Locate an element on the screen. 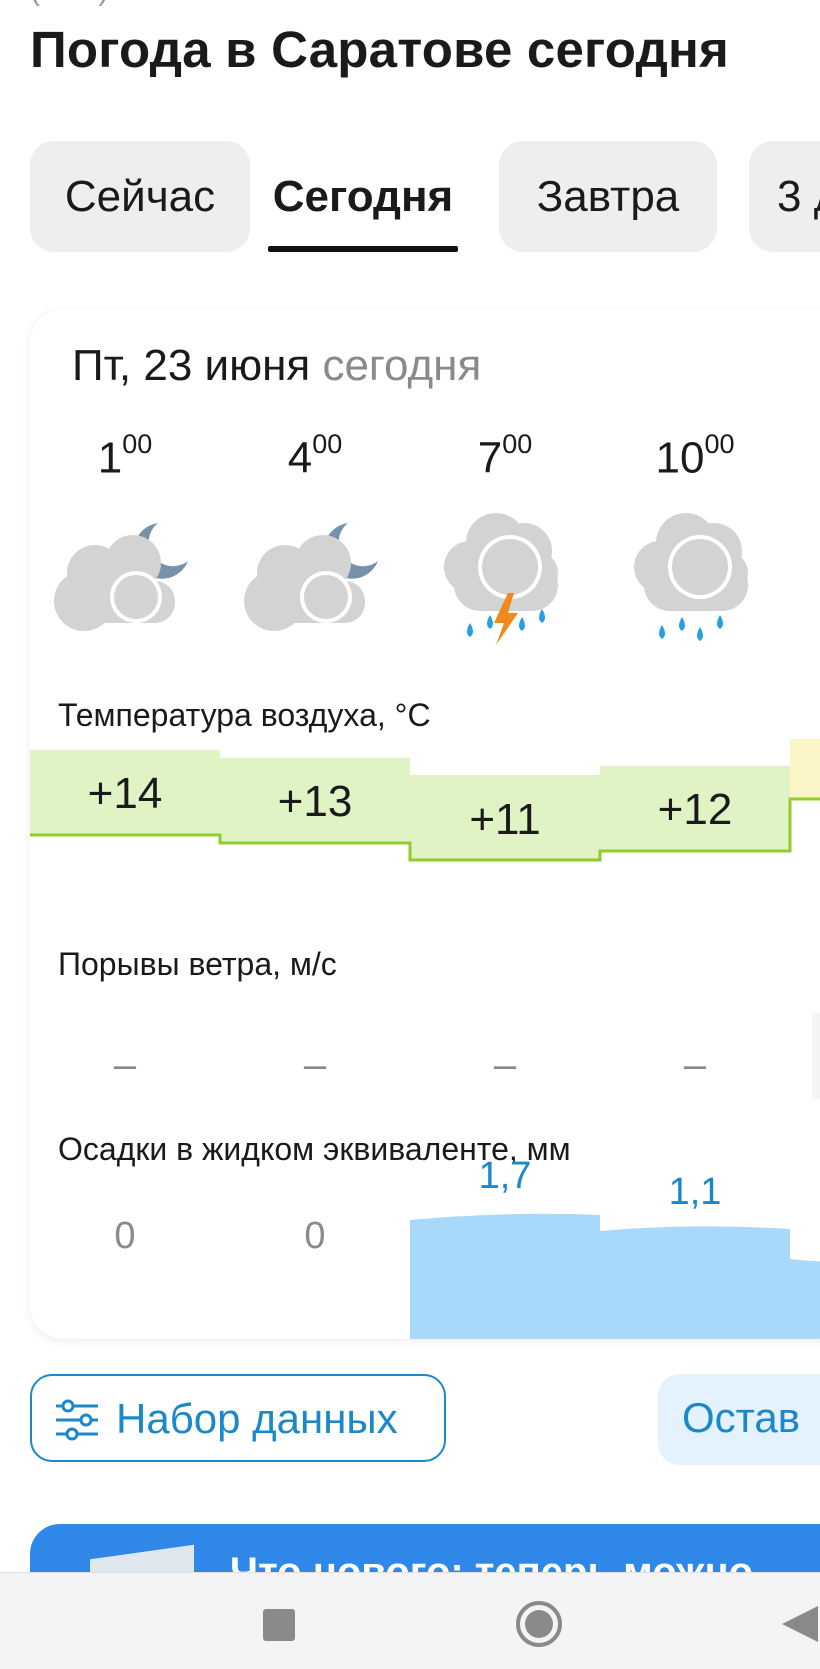  hour-value: 7 is located at coordinates (490, 458).